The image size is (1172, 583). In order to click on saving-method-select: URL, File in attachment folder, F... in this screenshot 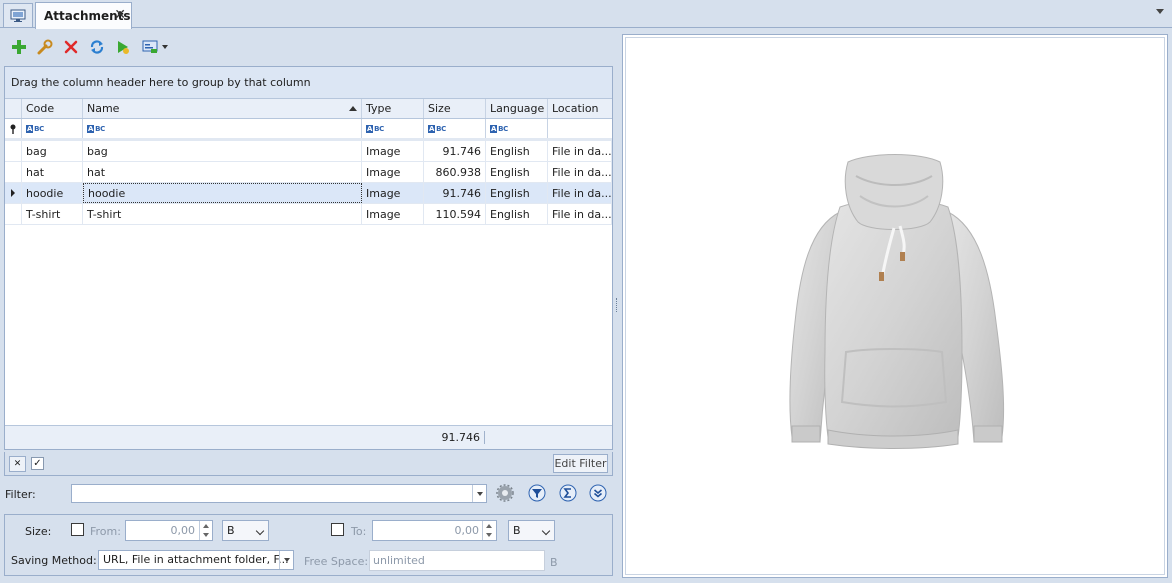, I will do `click(196, 560)`.